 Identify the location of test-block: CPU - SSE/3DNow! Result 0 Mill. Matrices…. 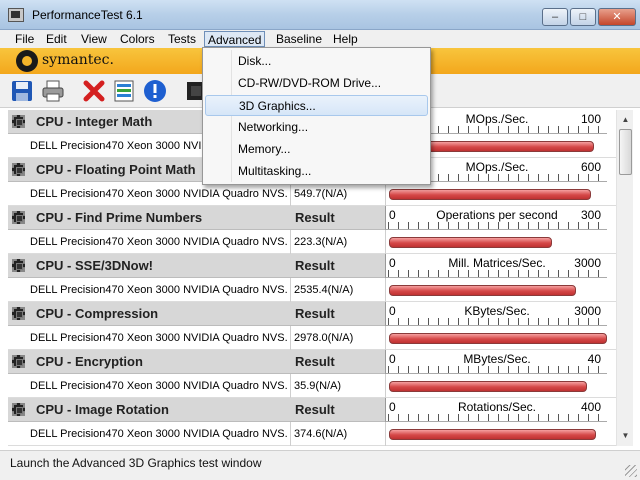
(312, 278).